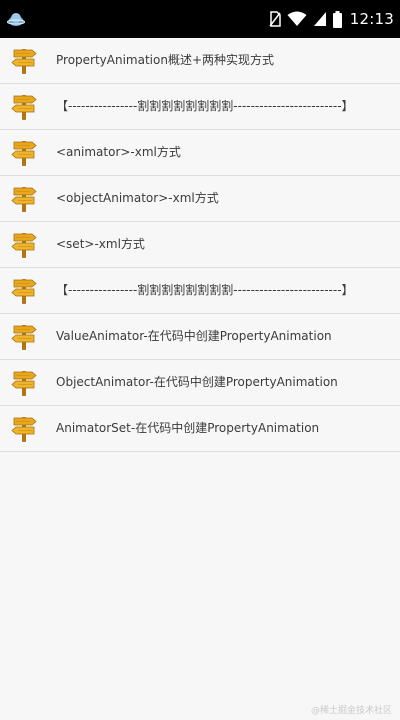  Describe the element at coordinates (194, 336) in the screenshot. I see `list-item-label: ValueAnimator-在代码中创建PropertyAnimation` at that location.